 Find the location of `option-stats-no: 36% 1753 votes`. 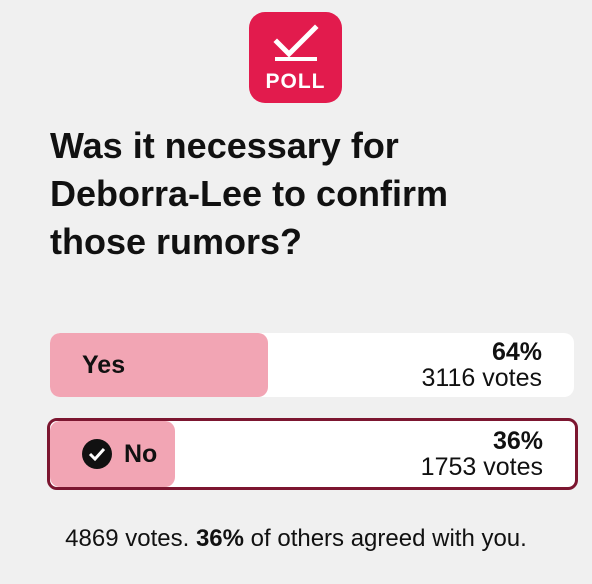

option-stats-no: 36% 1753 votes is located at coordinates (482, 454).